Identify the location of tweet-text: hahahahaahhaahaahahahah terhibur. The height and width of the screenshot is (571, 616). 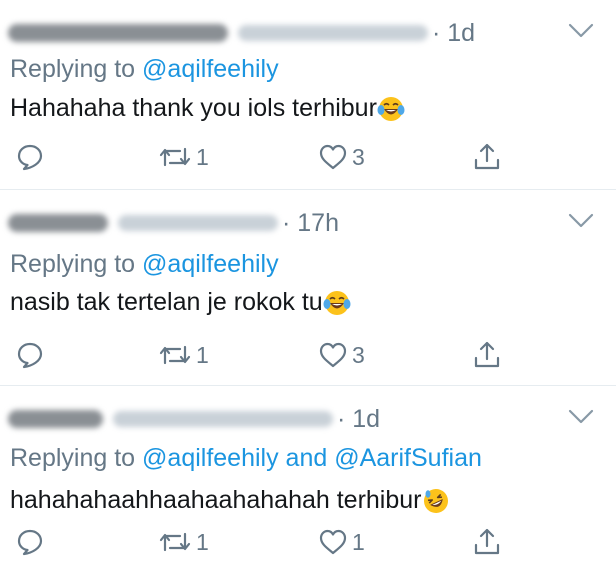
(230, 500).